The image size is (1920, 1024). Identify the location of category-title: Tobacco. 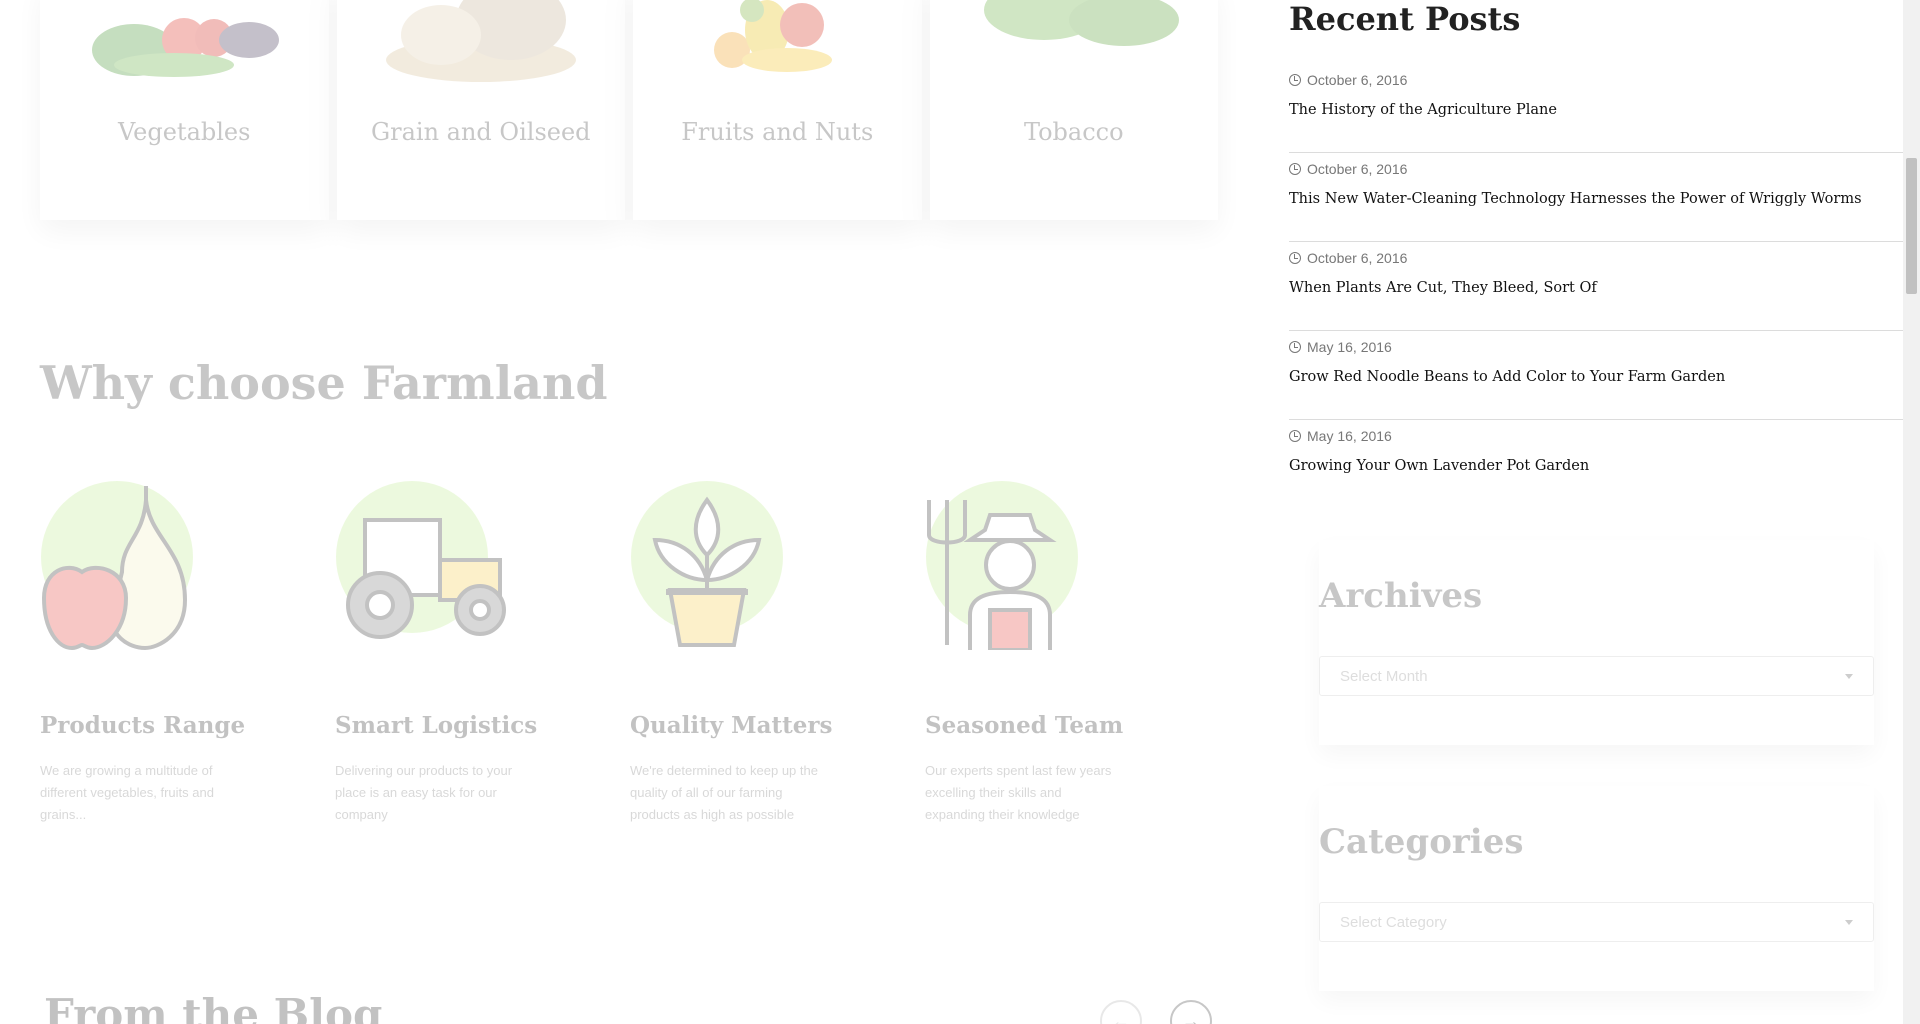
(1073, 132).